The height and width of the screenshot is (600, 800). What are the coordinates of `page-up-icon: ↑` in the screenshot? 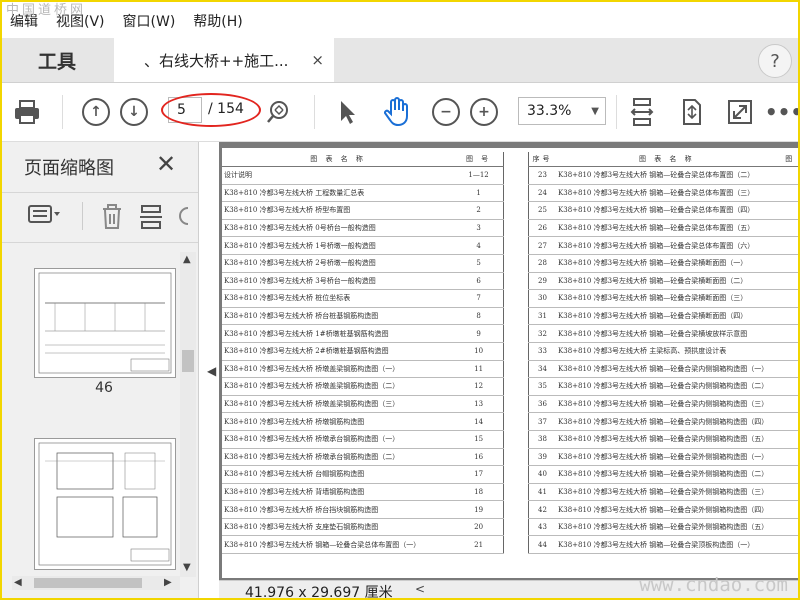 It's located at (96, 112).